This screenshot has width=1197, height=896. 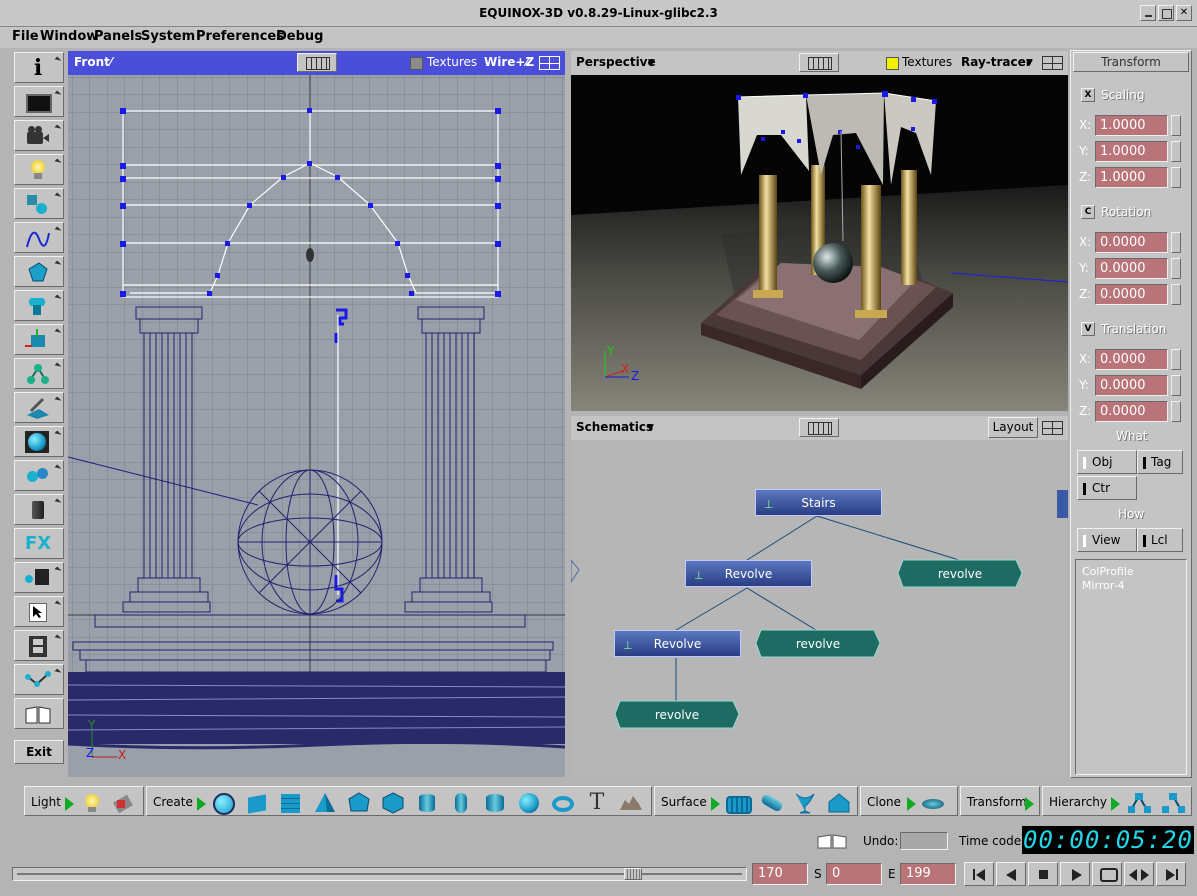 I want to click on sphere-tool, so click(x=39, y=441).